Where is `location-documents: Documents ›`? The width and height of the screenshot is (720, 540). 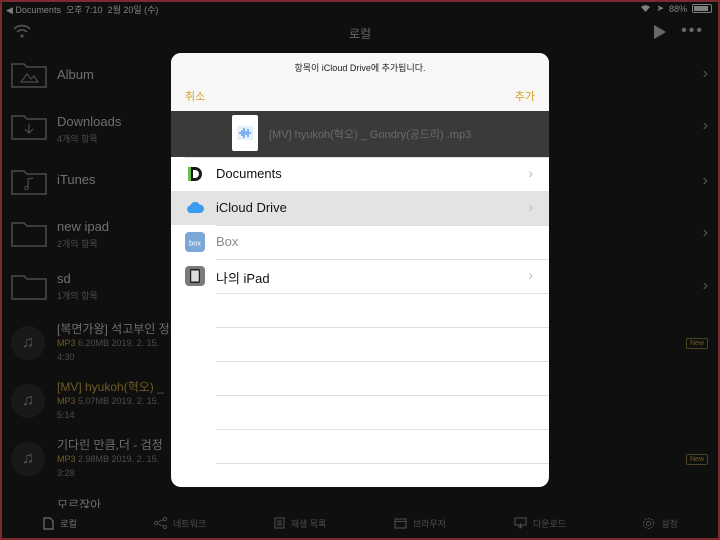
location-documents: Documents › is located at coordinates (360, 174).